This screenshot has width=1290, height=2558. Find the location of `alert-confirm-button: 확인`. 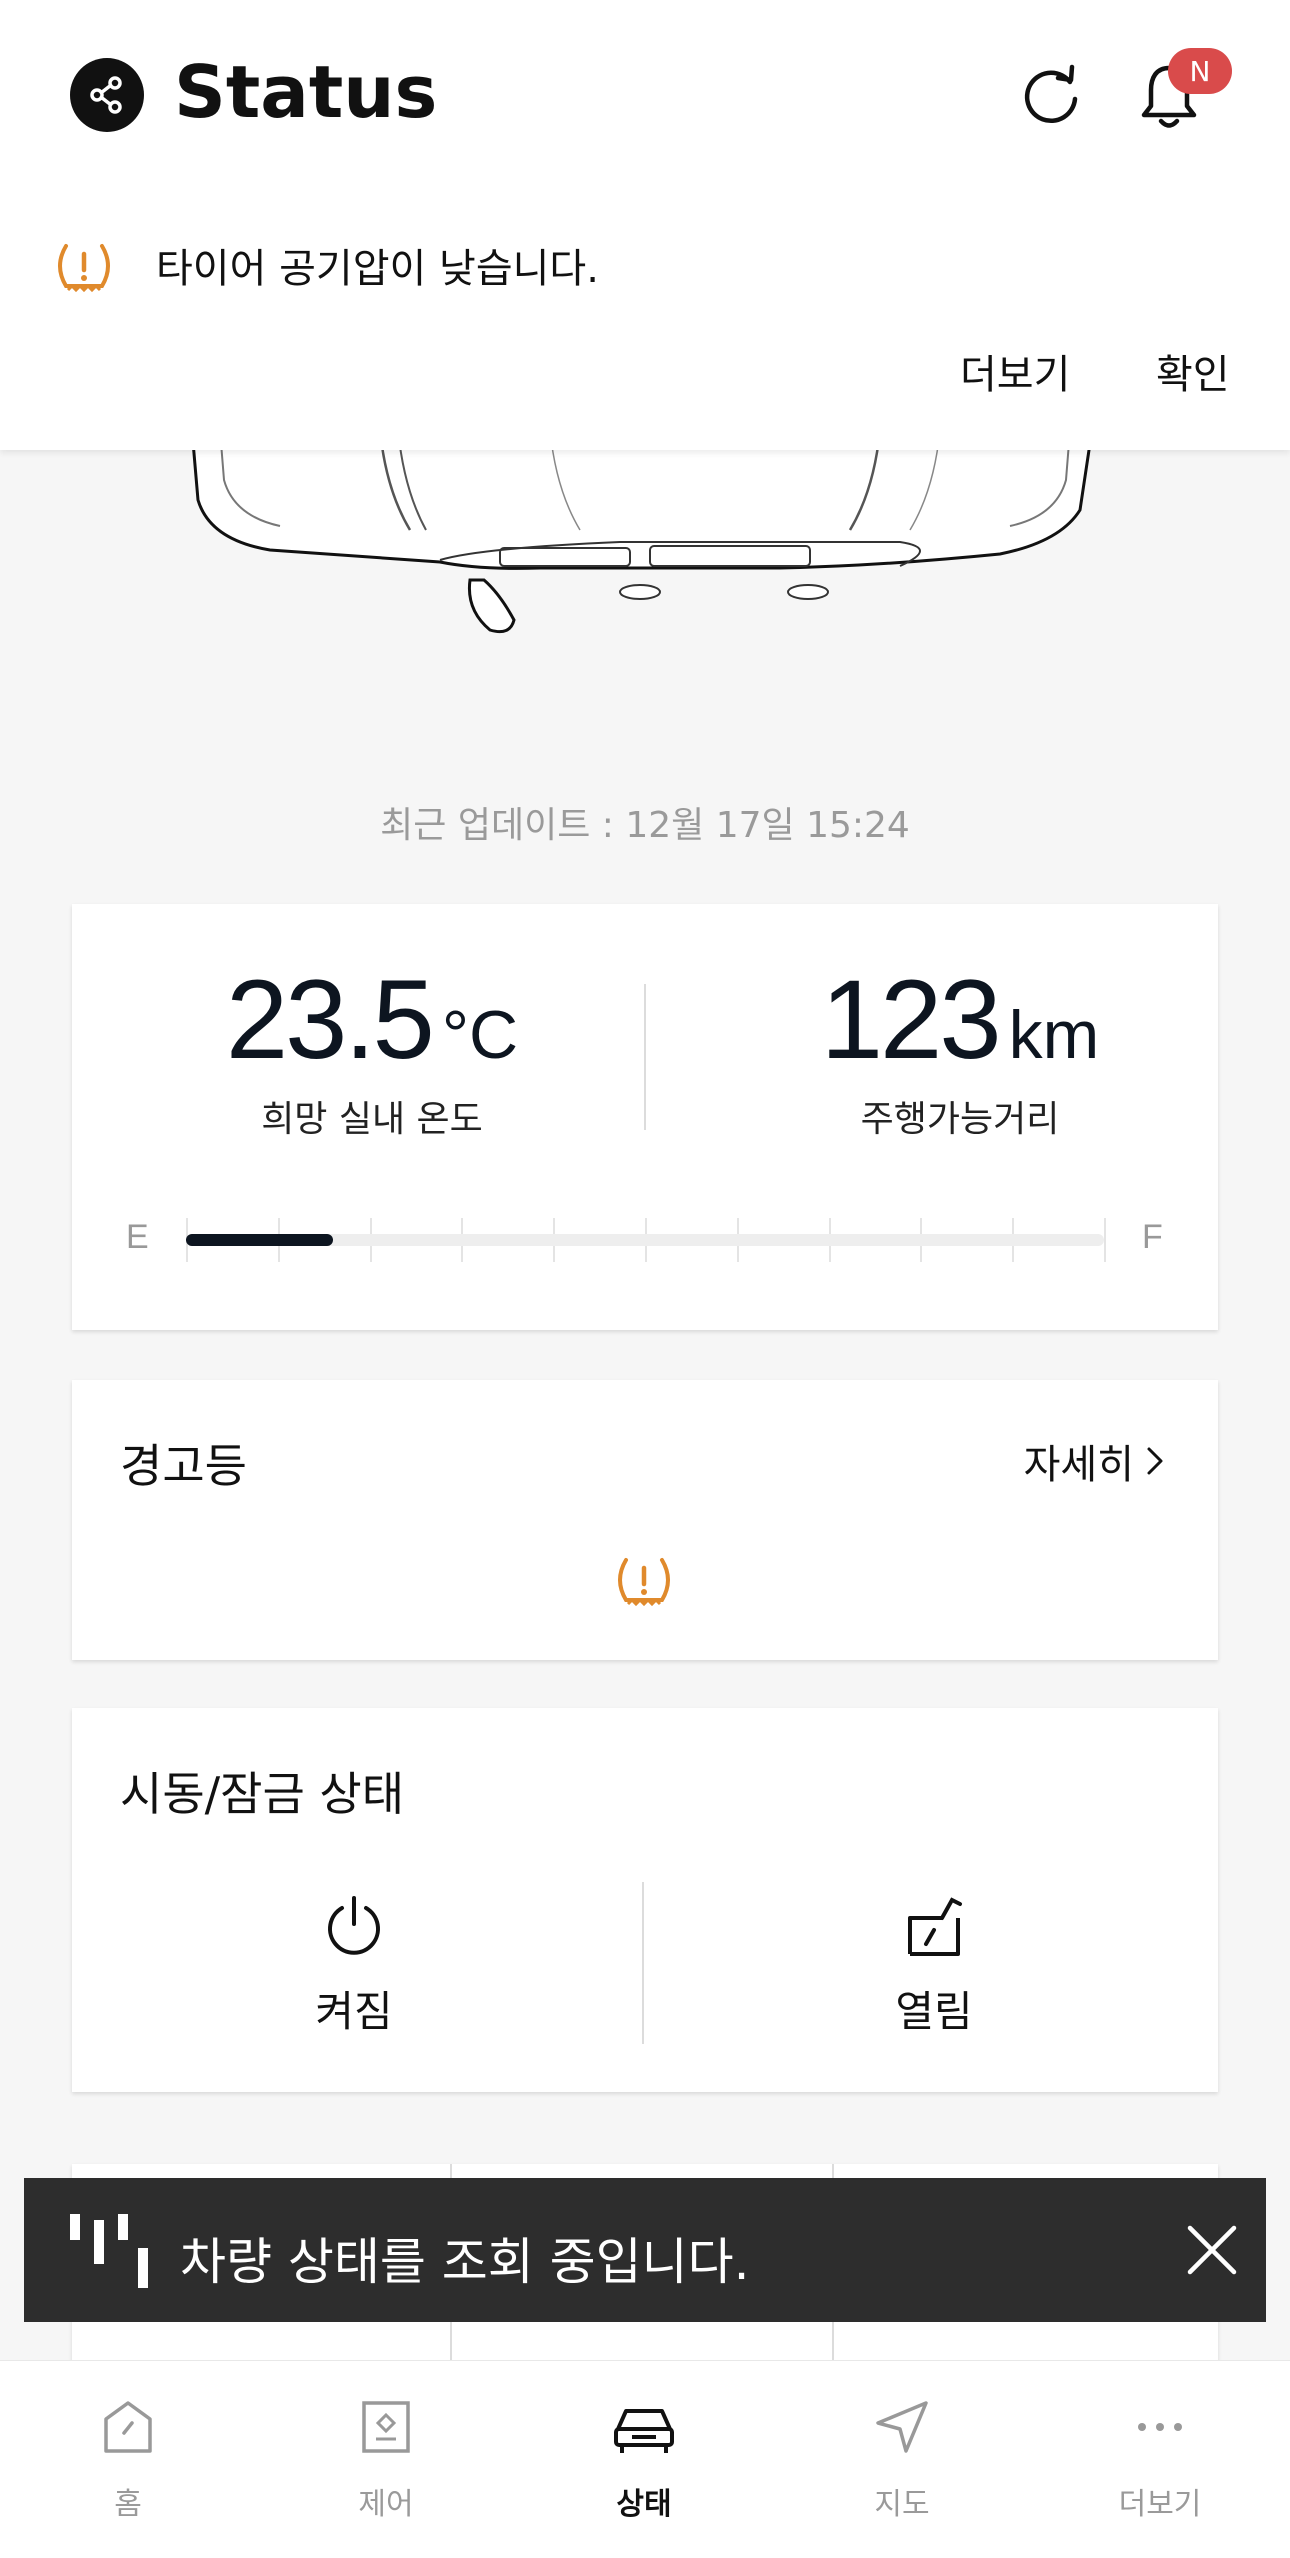

alert-confirm-button: 확인 is located at coordinates (1193, 371).